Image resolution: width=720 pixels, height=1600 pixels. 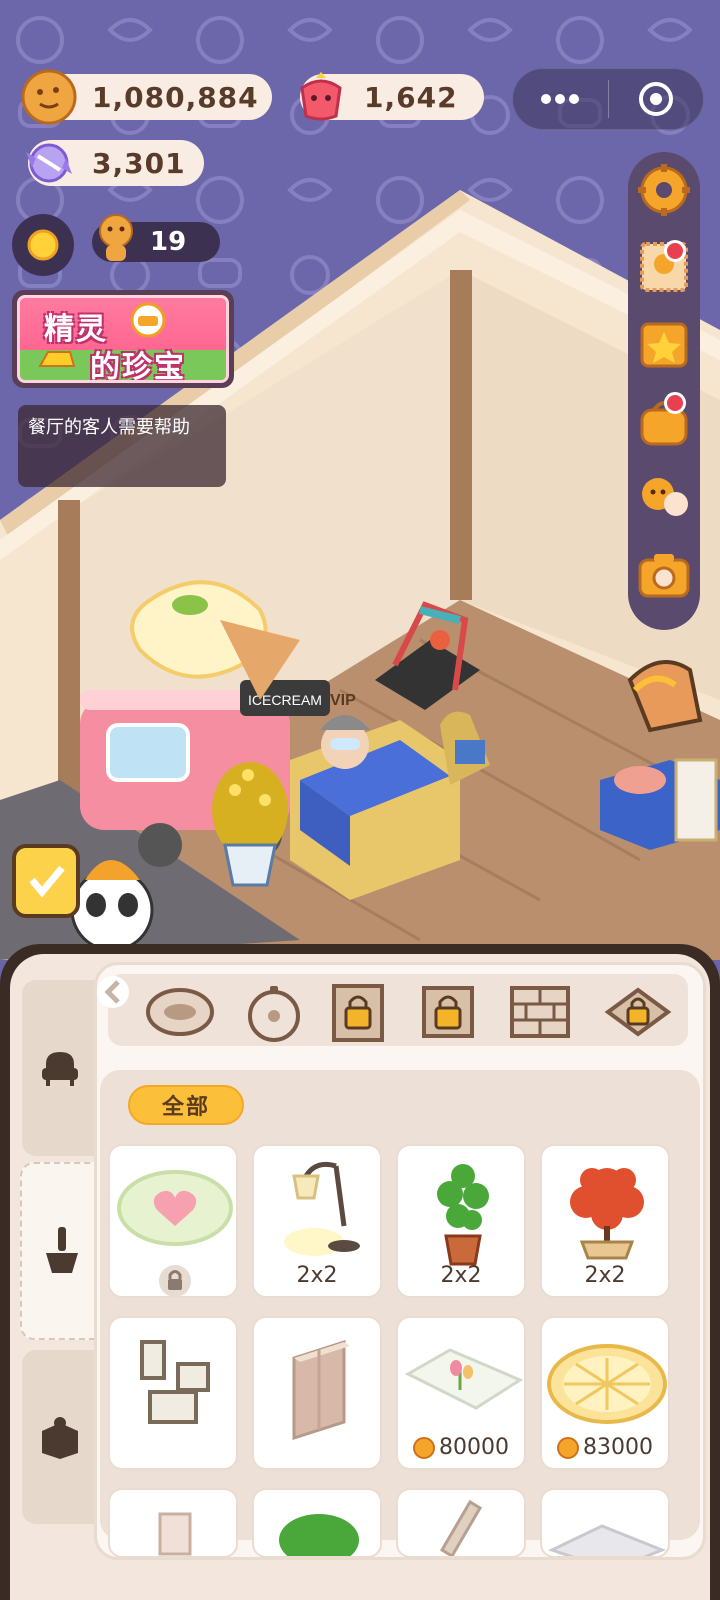 I want to click on item-price: 83000, so click(x=605, y=1447).